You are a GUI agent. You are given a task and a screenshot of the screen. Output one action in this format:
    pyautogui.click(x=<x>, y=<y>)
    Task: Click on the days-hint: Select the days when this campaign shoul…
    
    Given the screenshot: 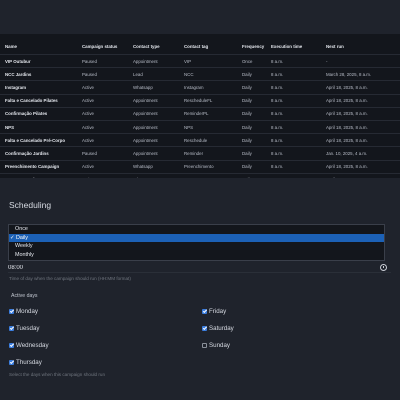 What is the action you would take?
    pyautogui.click(x=57, y=374)
    